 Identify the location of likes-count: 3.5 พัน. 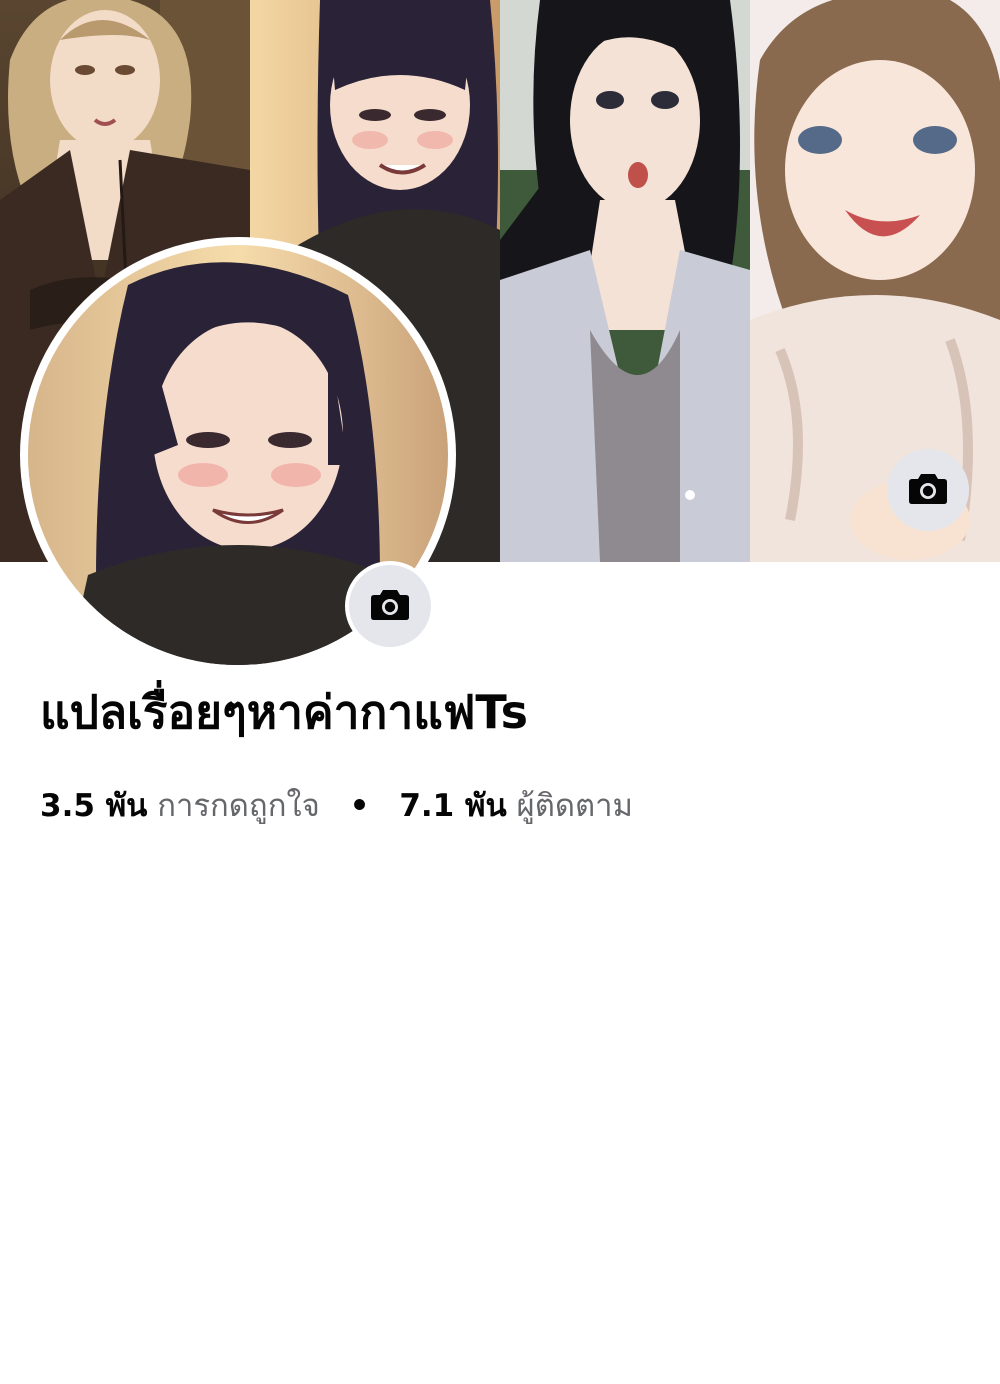
(93, 806).